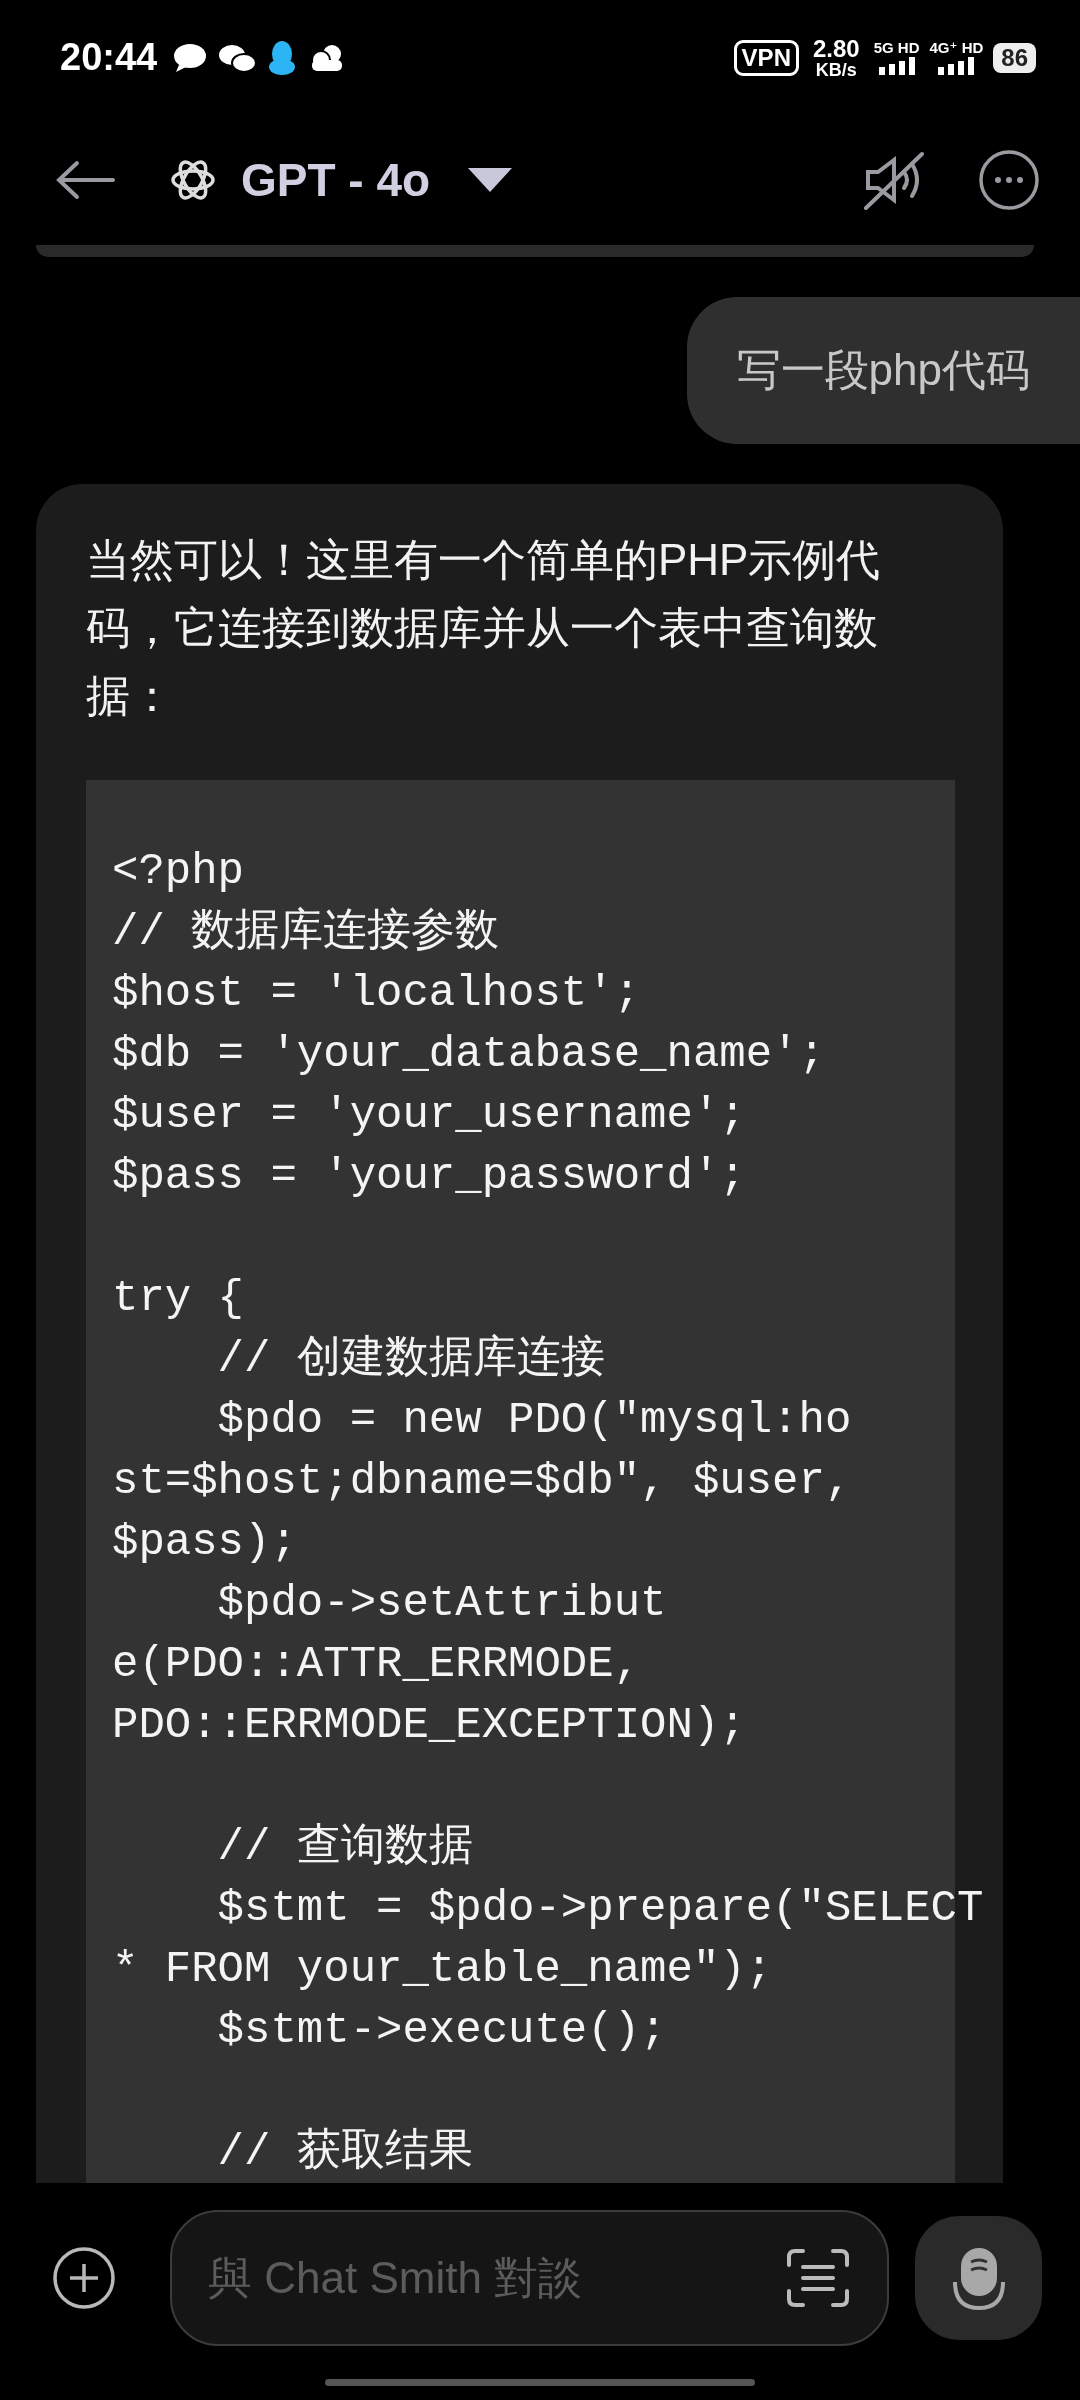  I want to click on code-line: st=$host;dbname=$db", $user,, so click(482, 1481).